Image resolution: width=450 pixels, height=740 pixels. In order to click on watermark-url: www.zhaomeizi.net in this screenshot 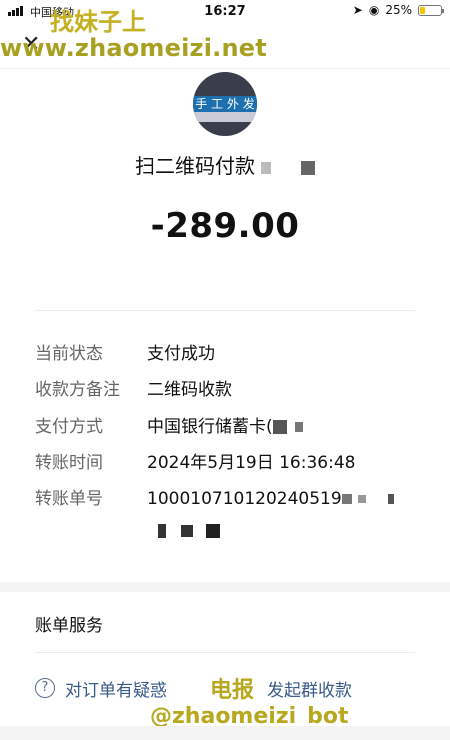, I will do `click(133, 48)`.